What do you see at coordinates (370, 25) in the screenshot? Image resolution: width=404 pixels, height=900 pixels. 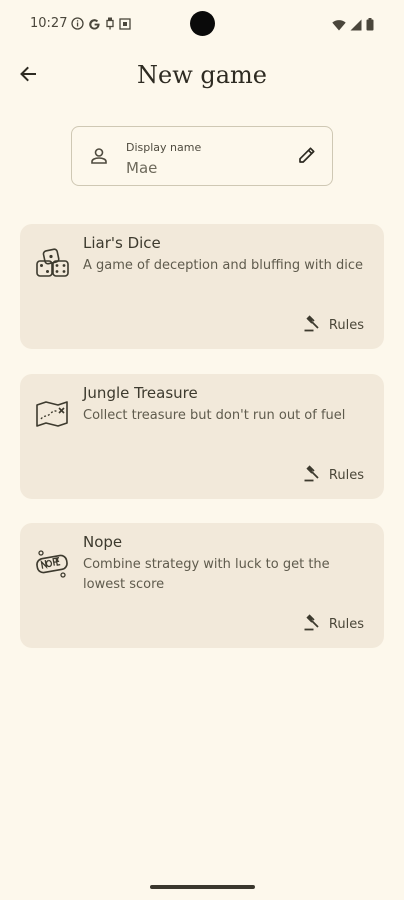 I see `battery-icon` at bounding box center [370, 25].